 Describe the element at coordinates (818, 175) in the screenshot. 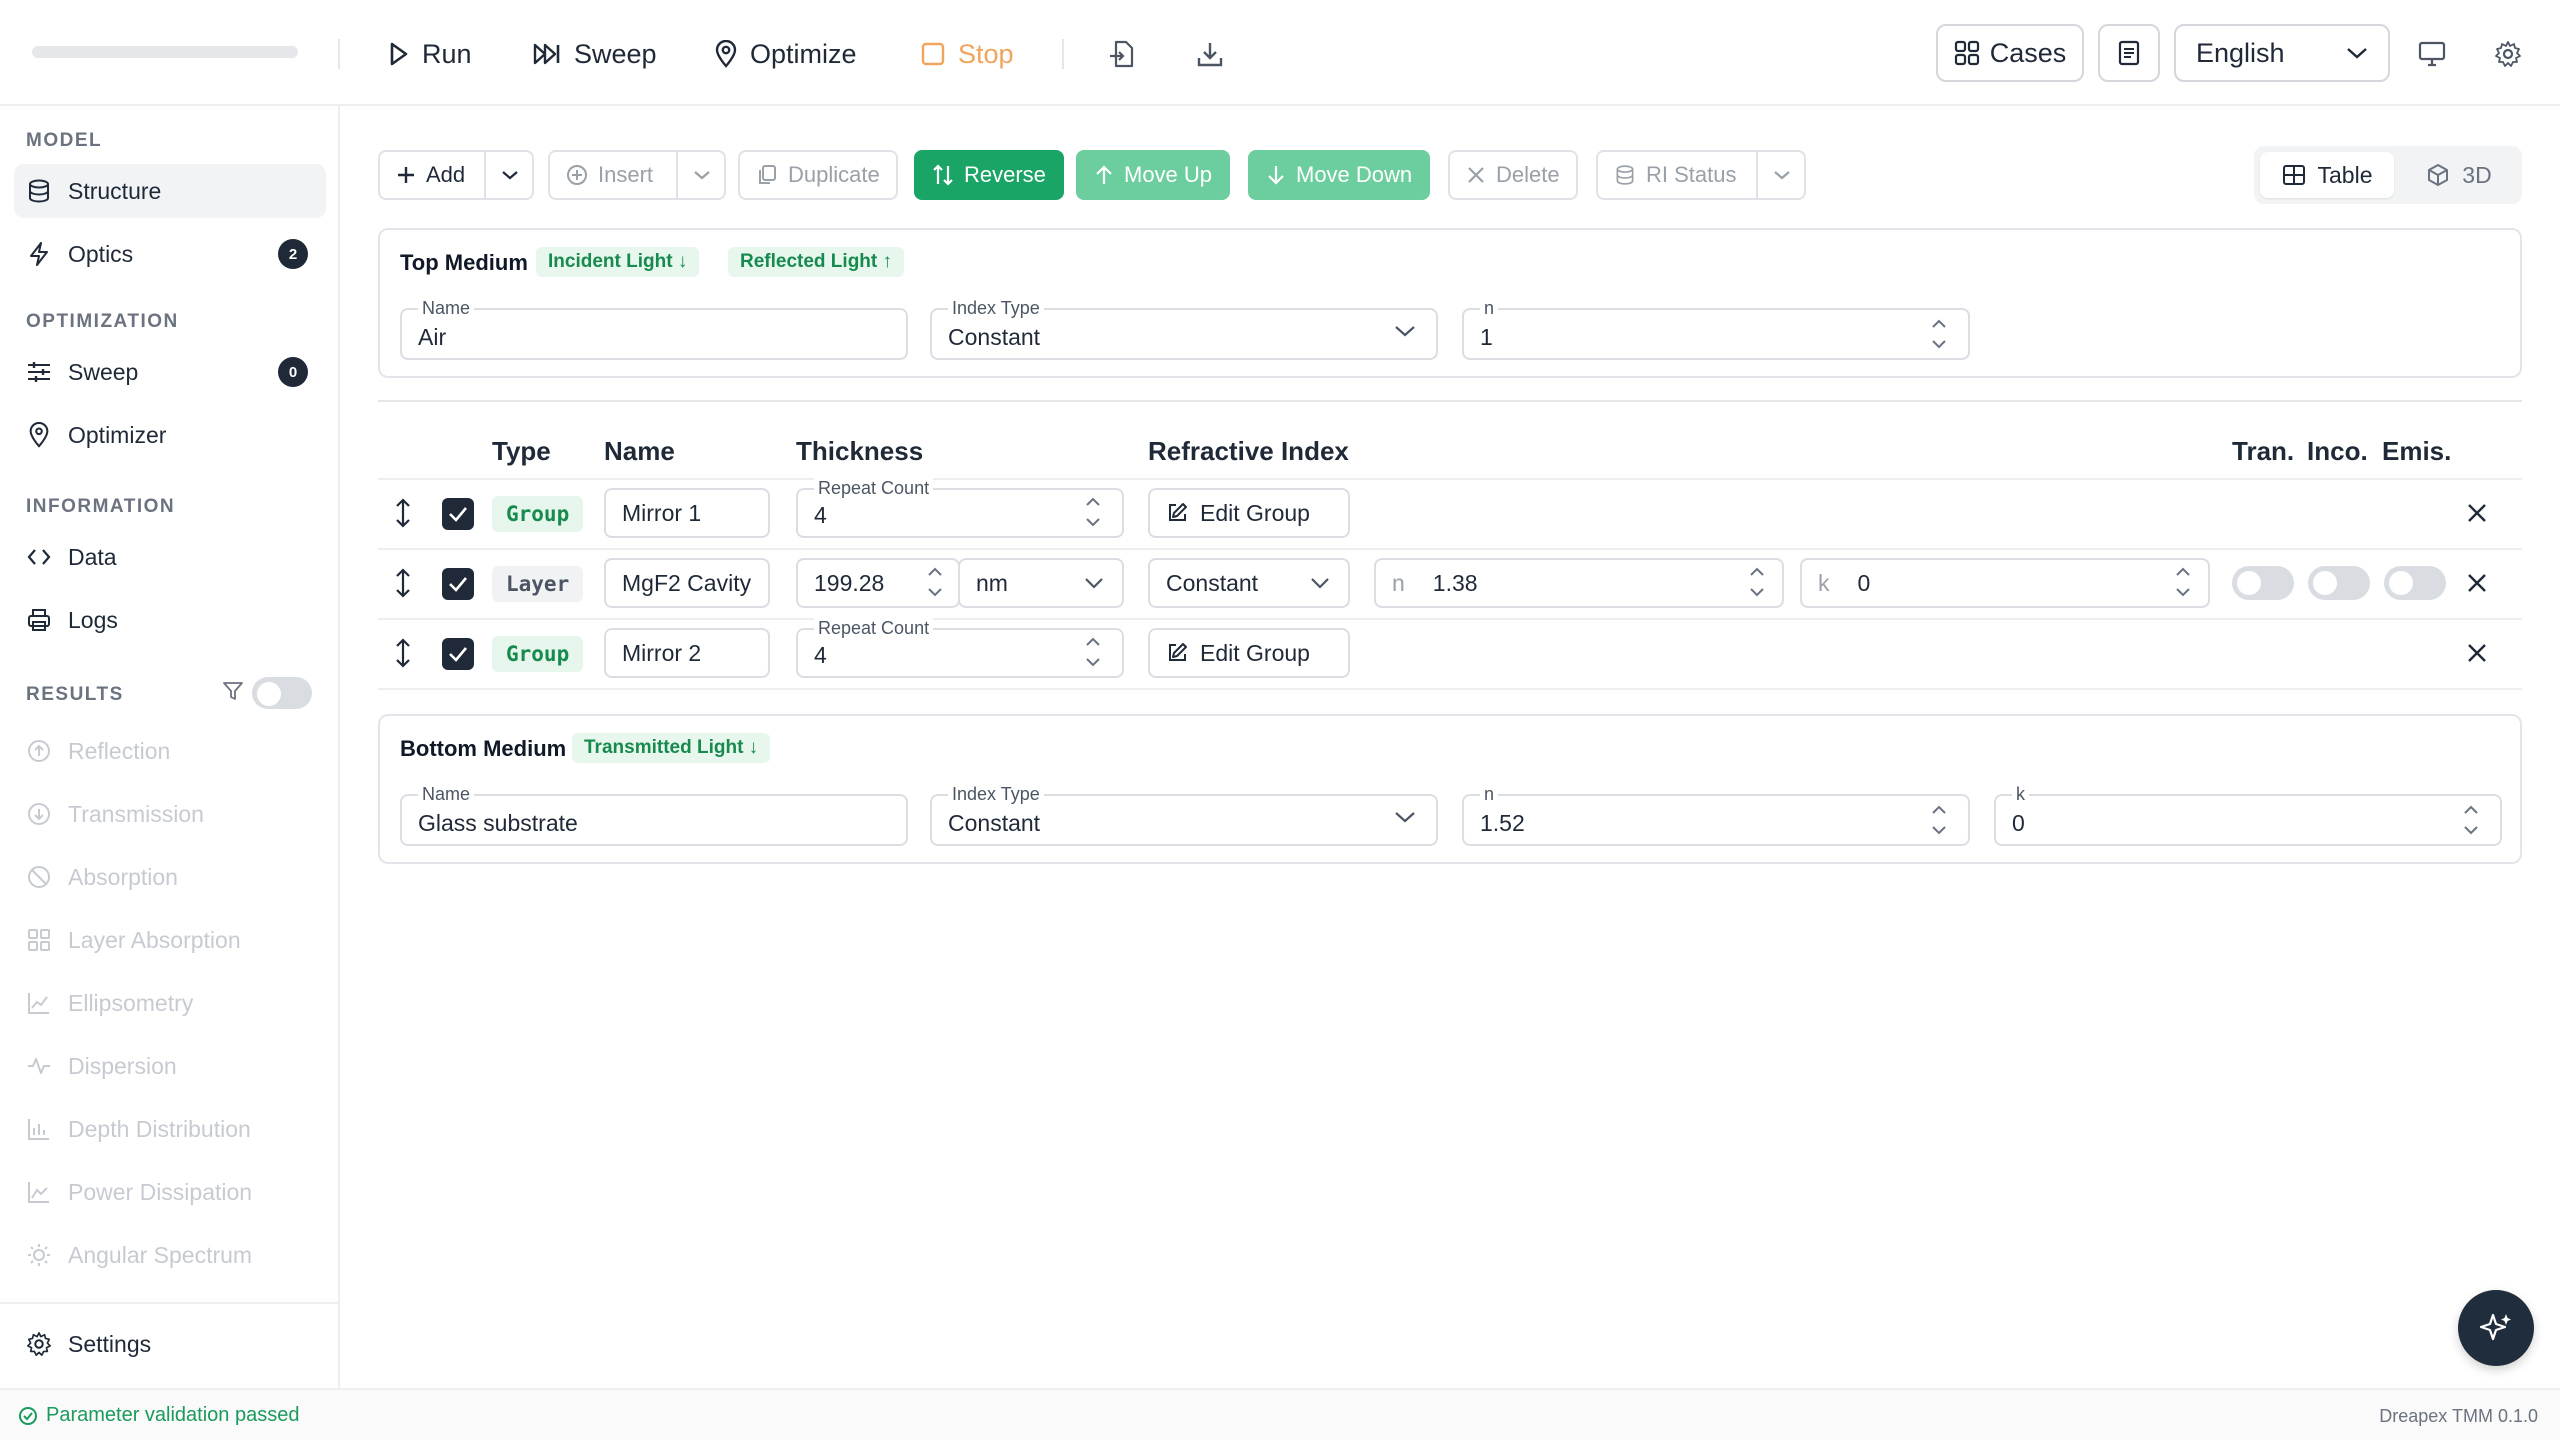

I see `duplicate-button: Duplicate` at that location.